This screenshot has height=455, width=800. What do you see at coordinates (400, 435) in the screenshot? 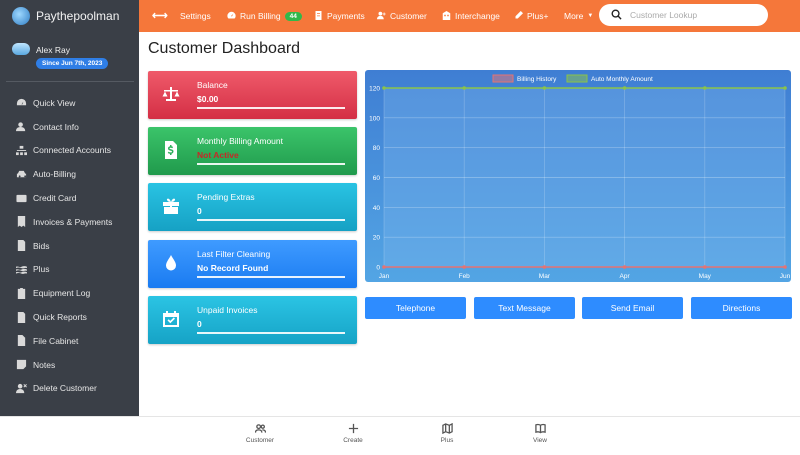
I see `bottom-nav: Customer Create Plus View` at bounding box center [400, 435].